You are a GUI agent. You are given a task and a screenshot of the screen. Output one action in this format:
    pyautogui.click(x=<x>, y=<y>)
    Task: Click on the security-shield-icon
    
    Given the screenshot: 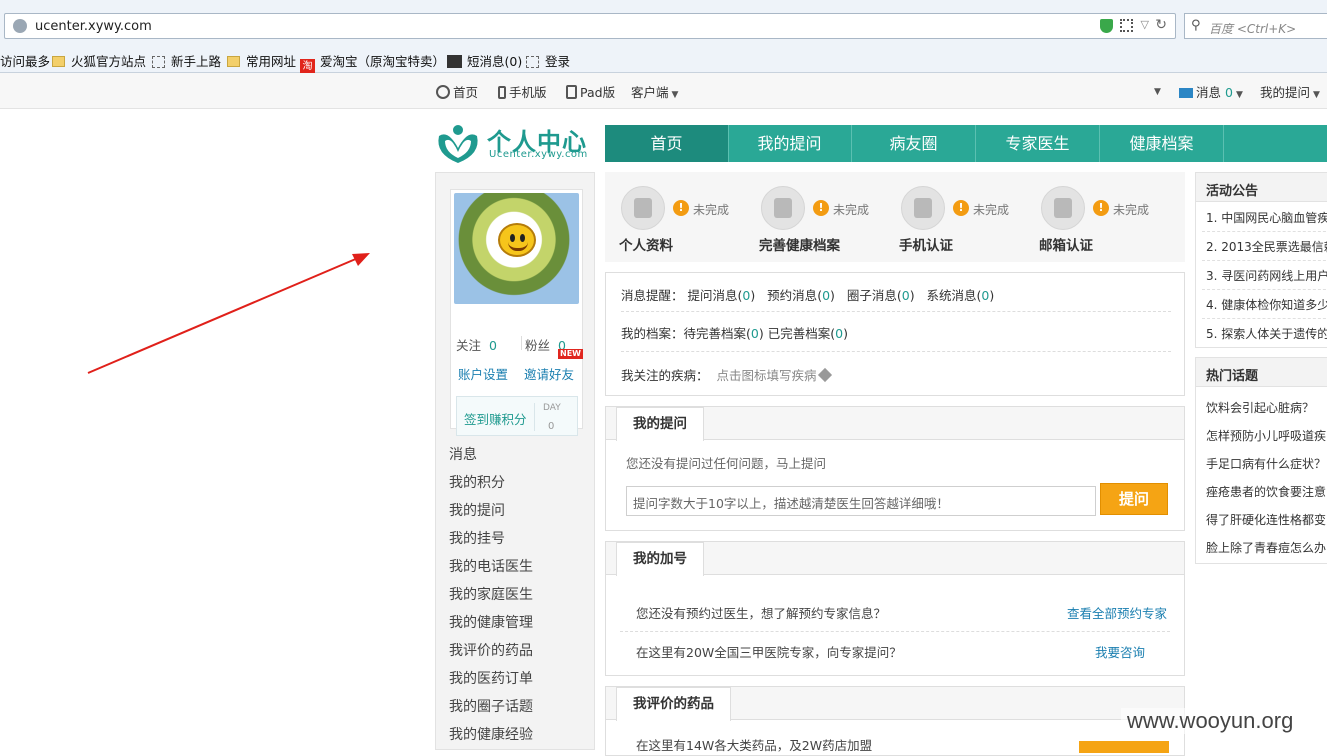 What is the action you would take?
    pyautogui.click(x=1106, y=26)
    